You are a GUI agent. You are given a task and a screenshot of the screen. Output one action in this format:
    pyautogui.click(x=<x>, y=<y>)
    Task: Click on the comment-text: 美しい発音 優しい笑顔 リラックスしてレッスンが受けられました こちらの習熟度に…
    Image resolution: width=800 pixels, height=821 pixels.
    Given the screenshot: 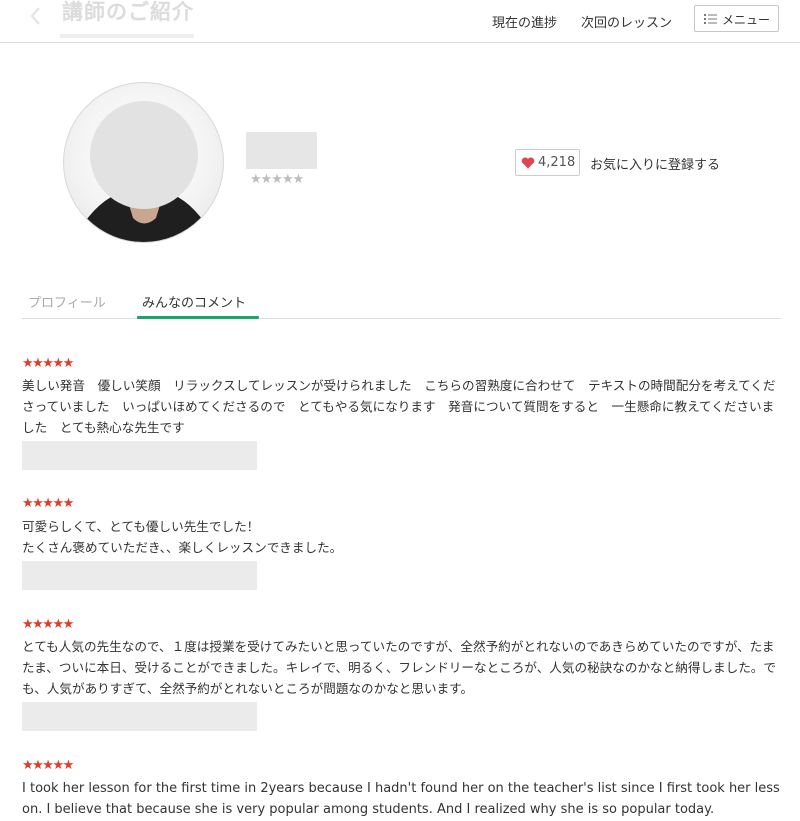 What is the action you would take?
    pyautogui.click(x=399, y=406)
    